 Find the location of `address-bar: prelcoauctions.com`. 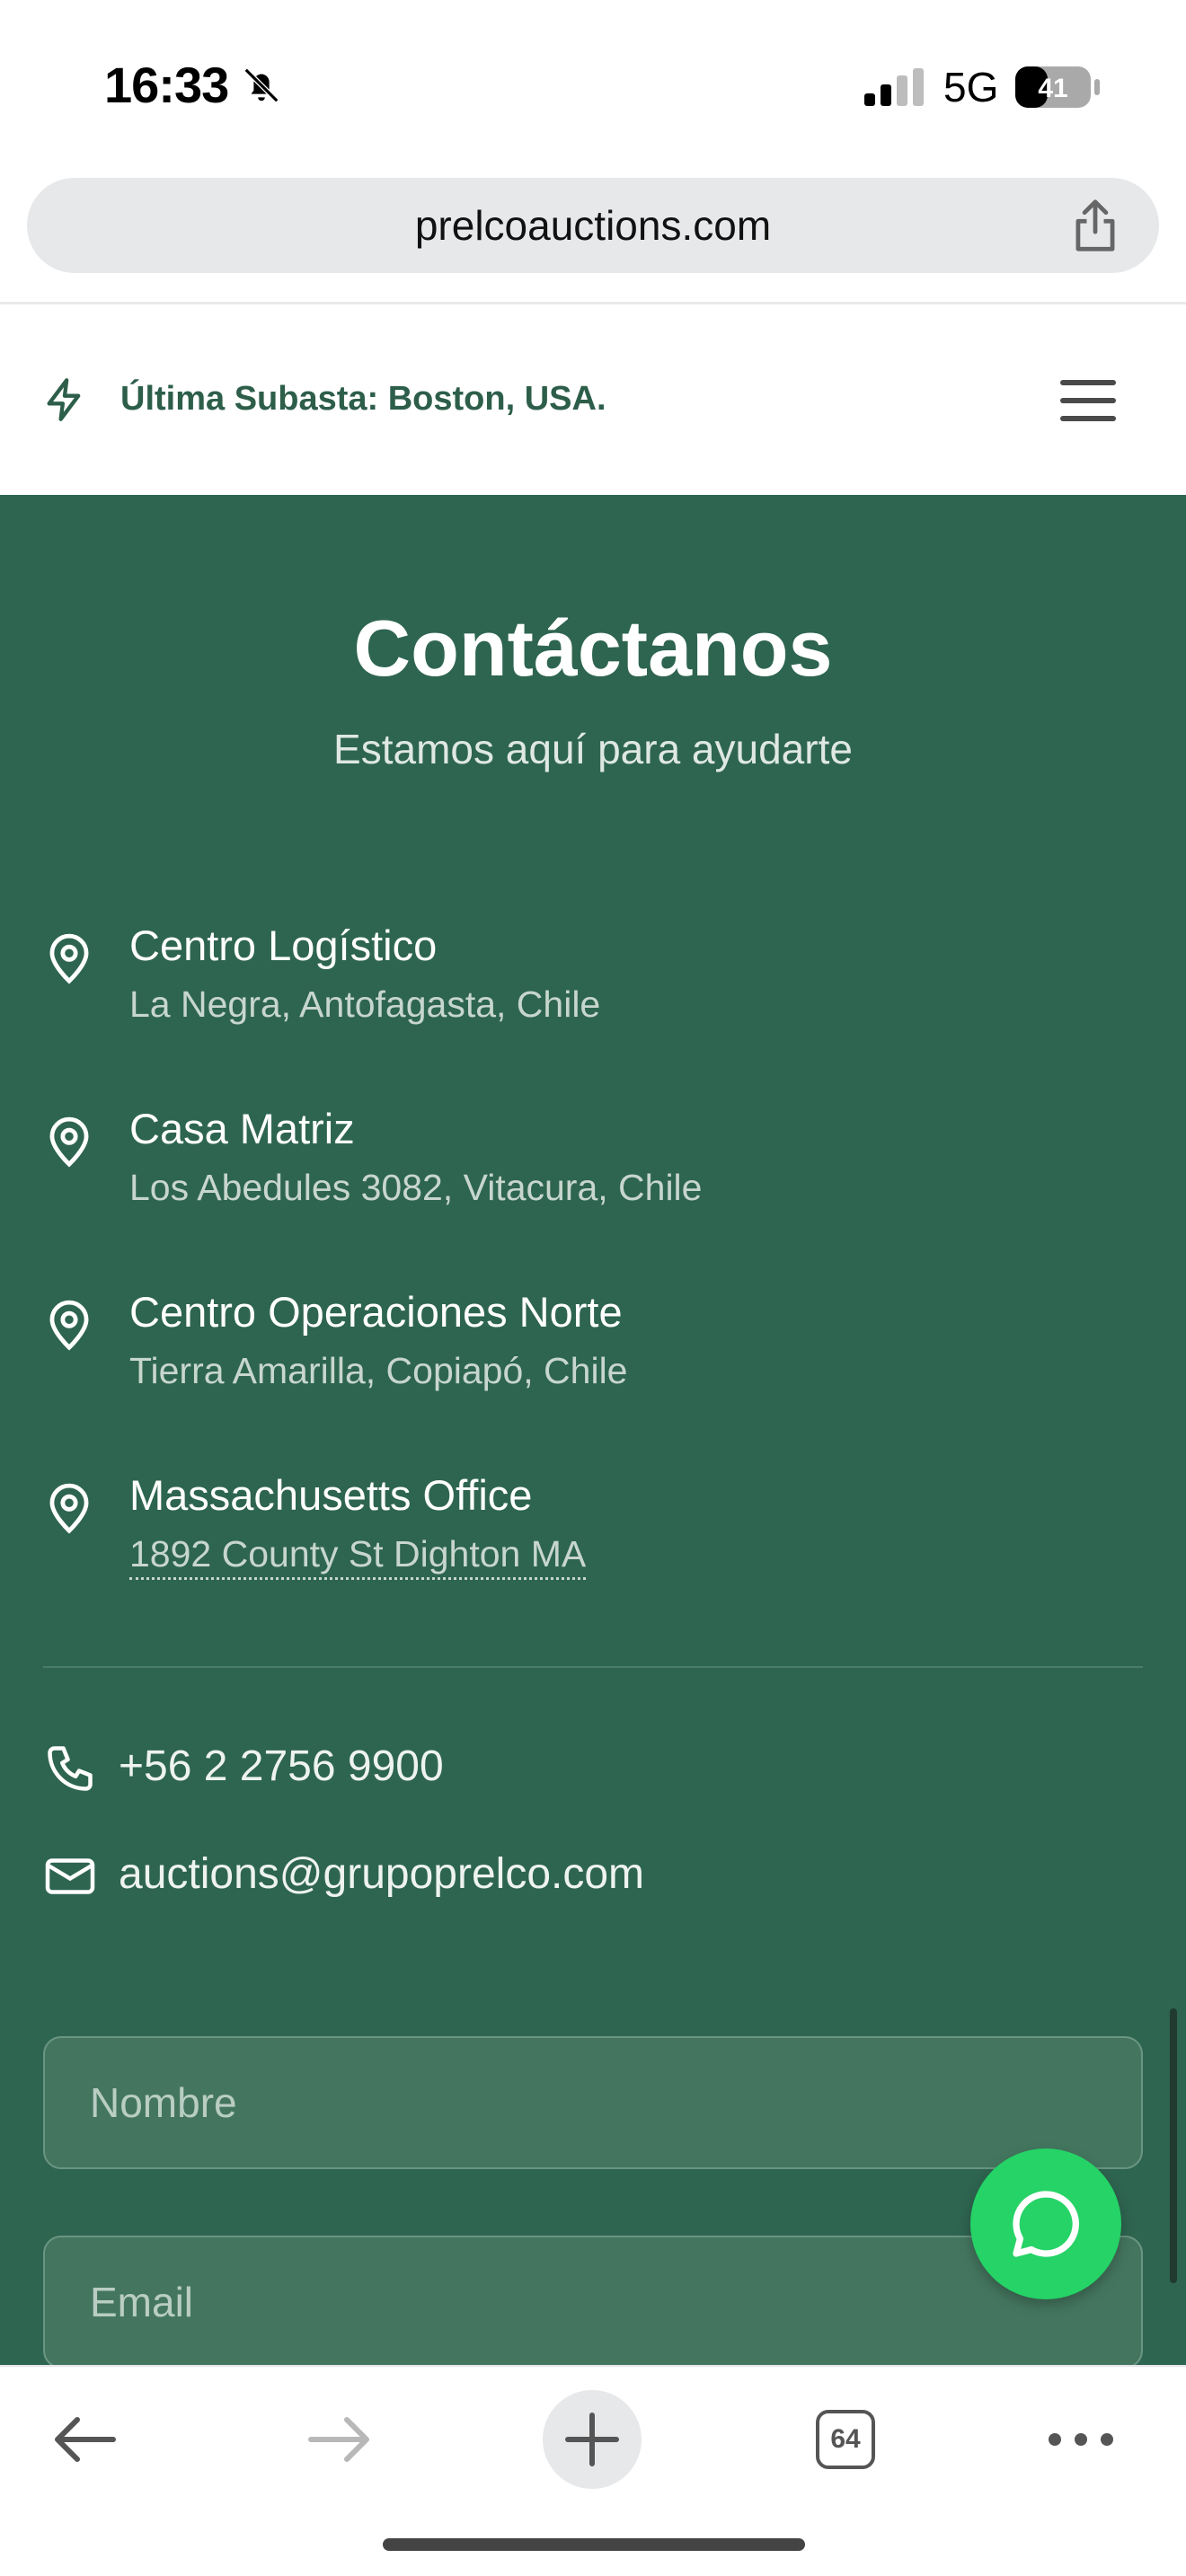

address-bar: prelcoauctions.com is located at coordinates (593, 225).